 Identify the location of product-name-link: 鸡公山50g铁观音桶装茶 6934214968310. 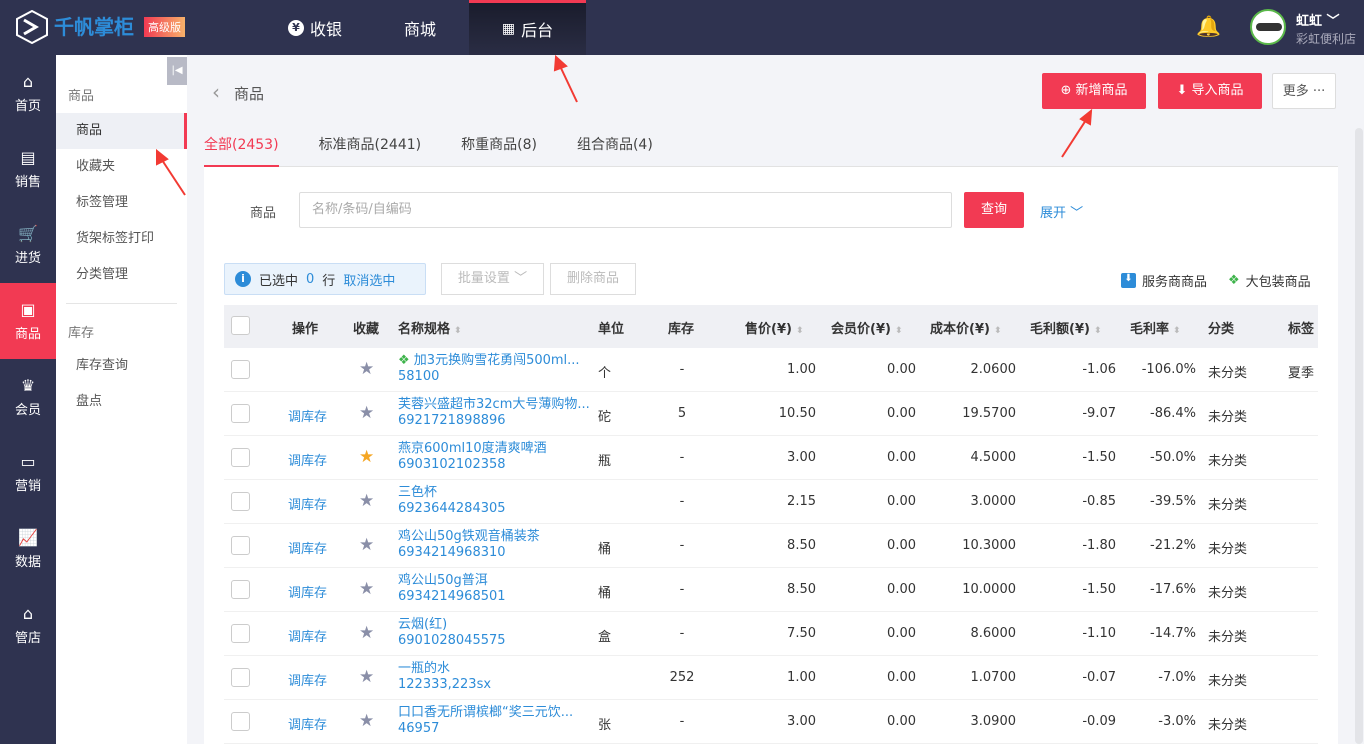
(469, 545).